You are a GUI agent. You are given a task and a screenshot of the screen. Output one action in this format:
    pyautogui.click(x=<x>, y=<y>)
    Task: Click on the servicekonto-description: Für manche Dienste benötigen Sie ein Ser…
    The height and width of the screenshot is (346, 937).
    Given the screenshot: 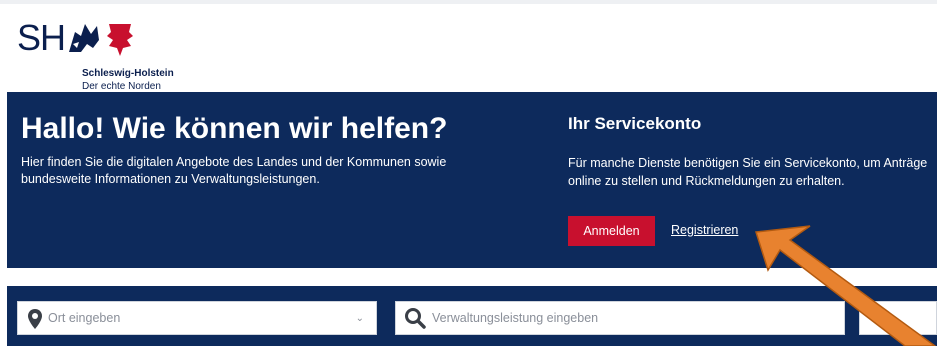 What is the action you would take?
    pyautogui.click(x=748, y=172)
    